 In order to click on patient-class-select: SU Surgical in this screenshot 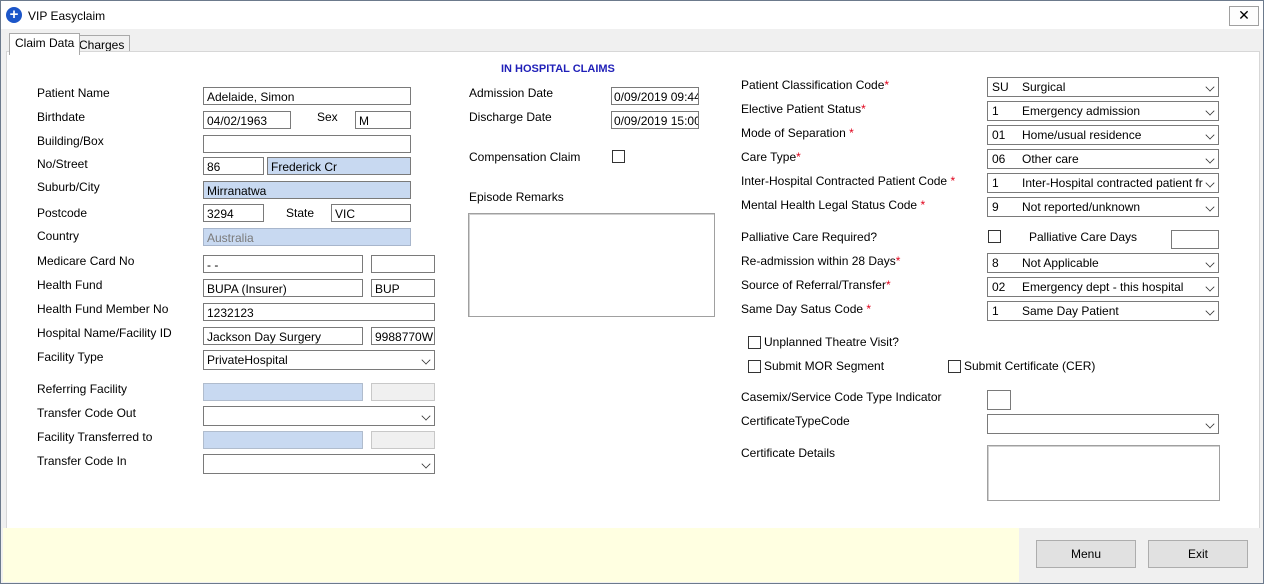, I will do `click(1103, 87)`.